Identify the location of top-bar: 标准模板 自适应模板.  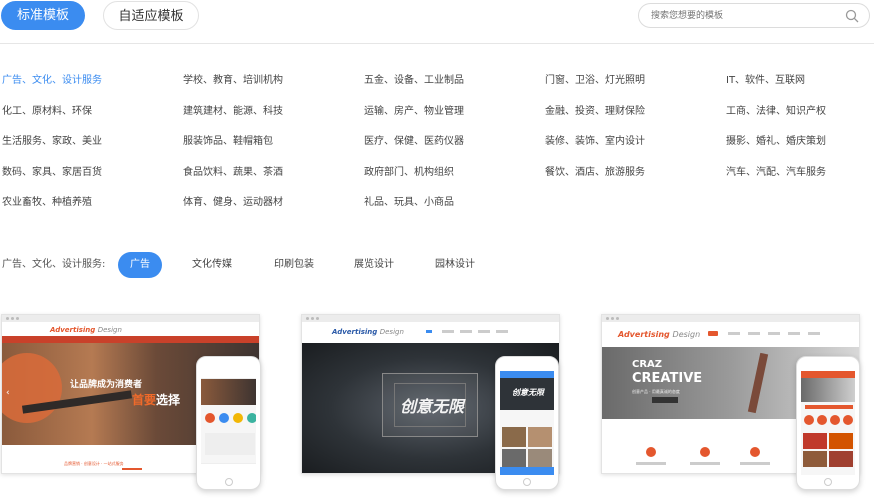
(437, 22).